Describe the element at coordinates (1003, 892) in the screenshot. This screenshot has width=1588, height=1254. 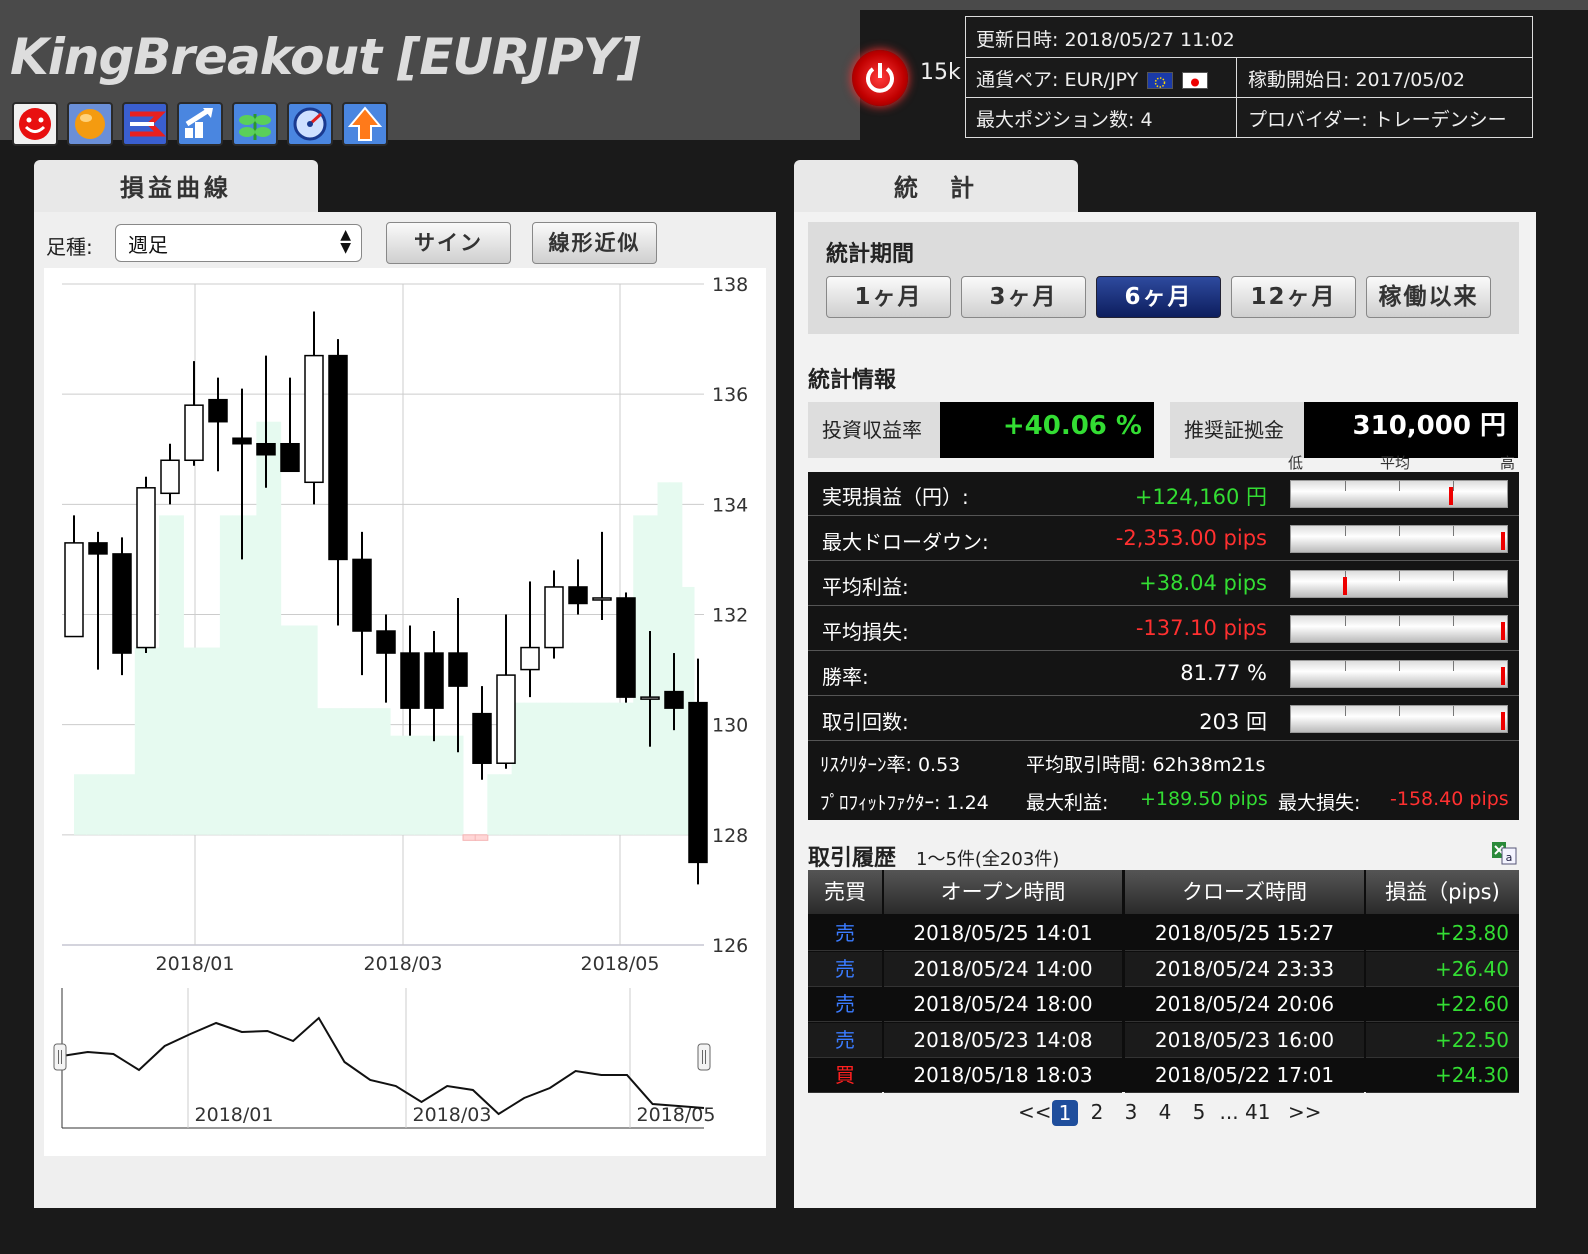
I see `table-header-2: オープン時間` at that location.